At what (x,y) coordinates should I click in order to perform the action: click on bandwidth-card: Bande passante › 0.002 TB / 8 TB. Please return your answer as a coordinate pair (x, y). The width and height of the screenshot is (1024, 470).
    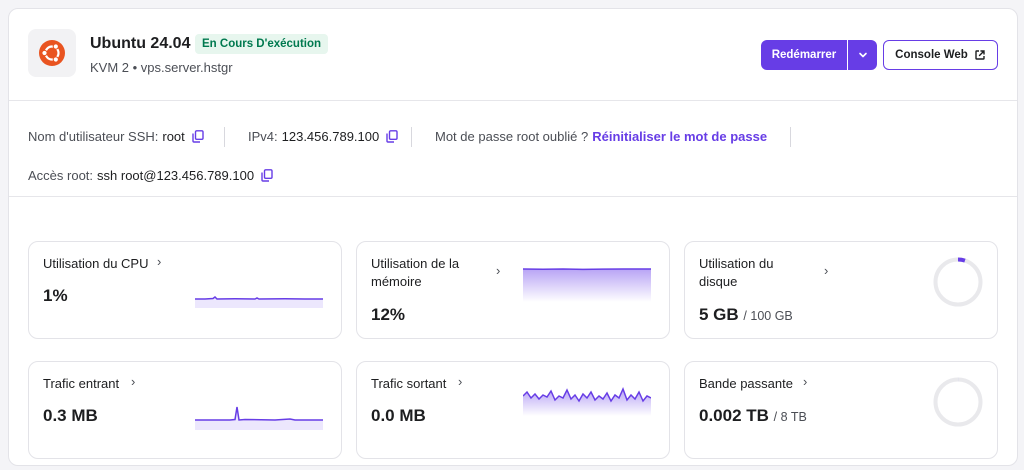
    Looking at the image, I should click on (841, 410).